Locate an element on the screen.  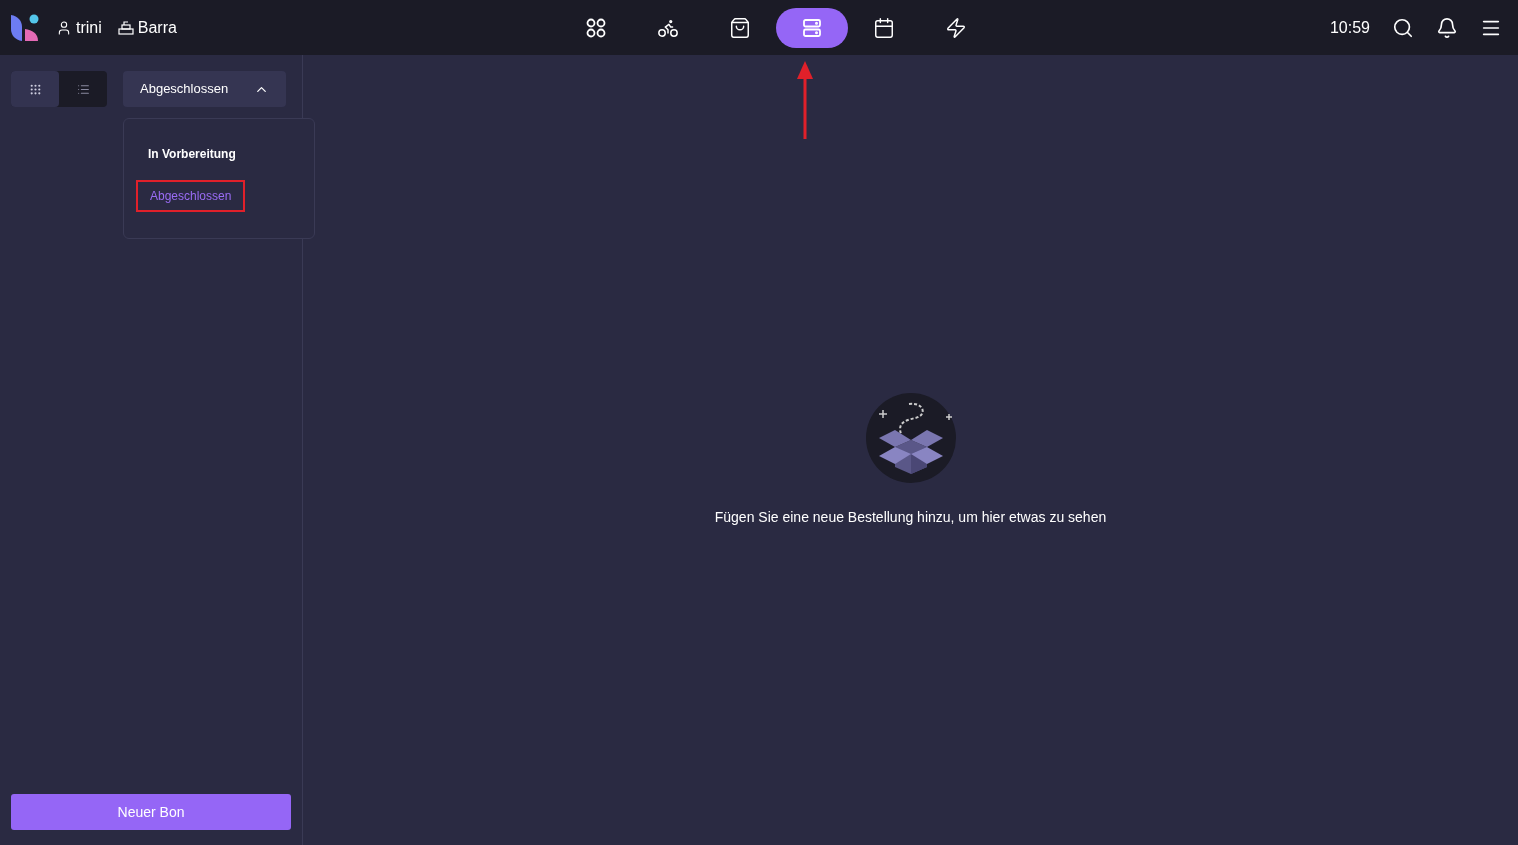
app-logo is located at coordinates (25, 27).